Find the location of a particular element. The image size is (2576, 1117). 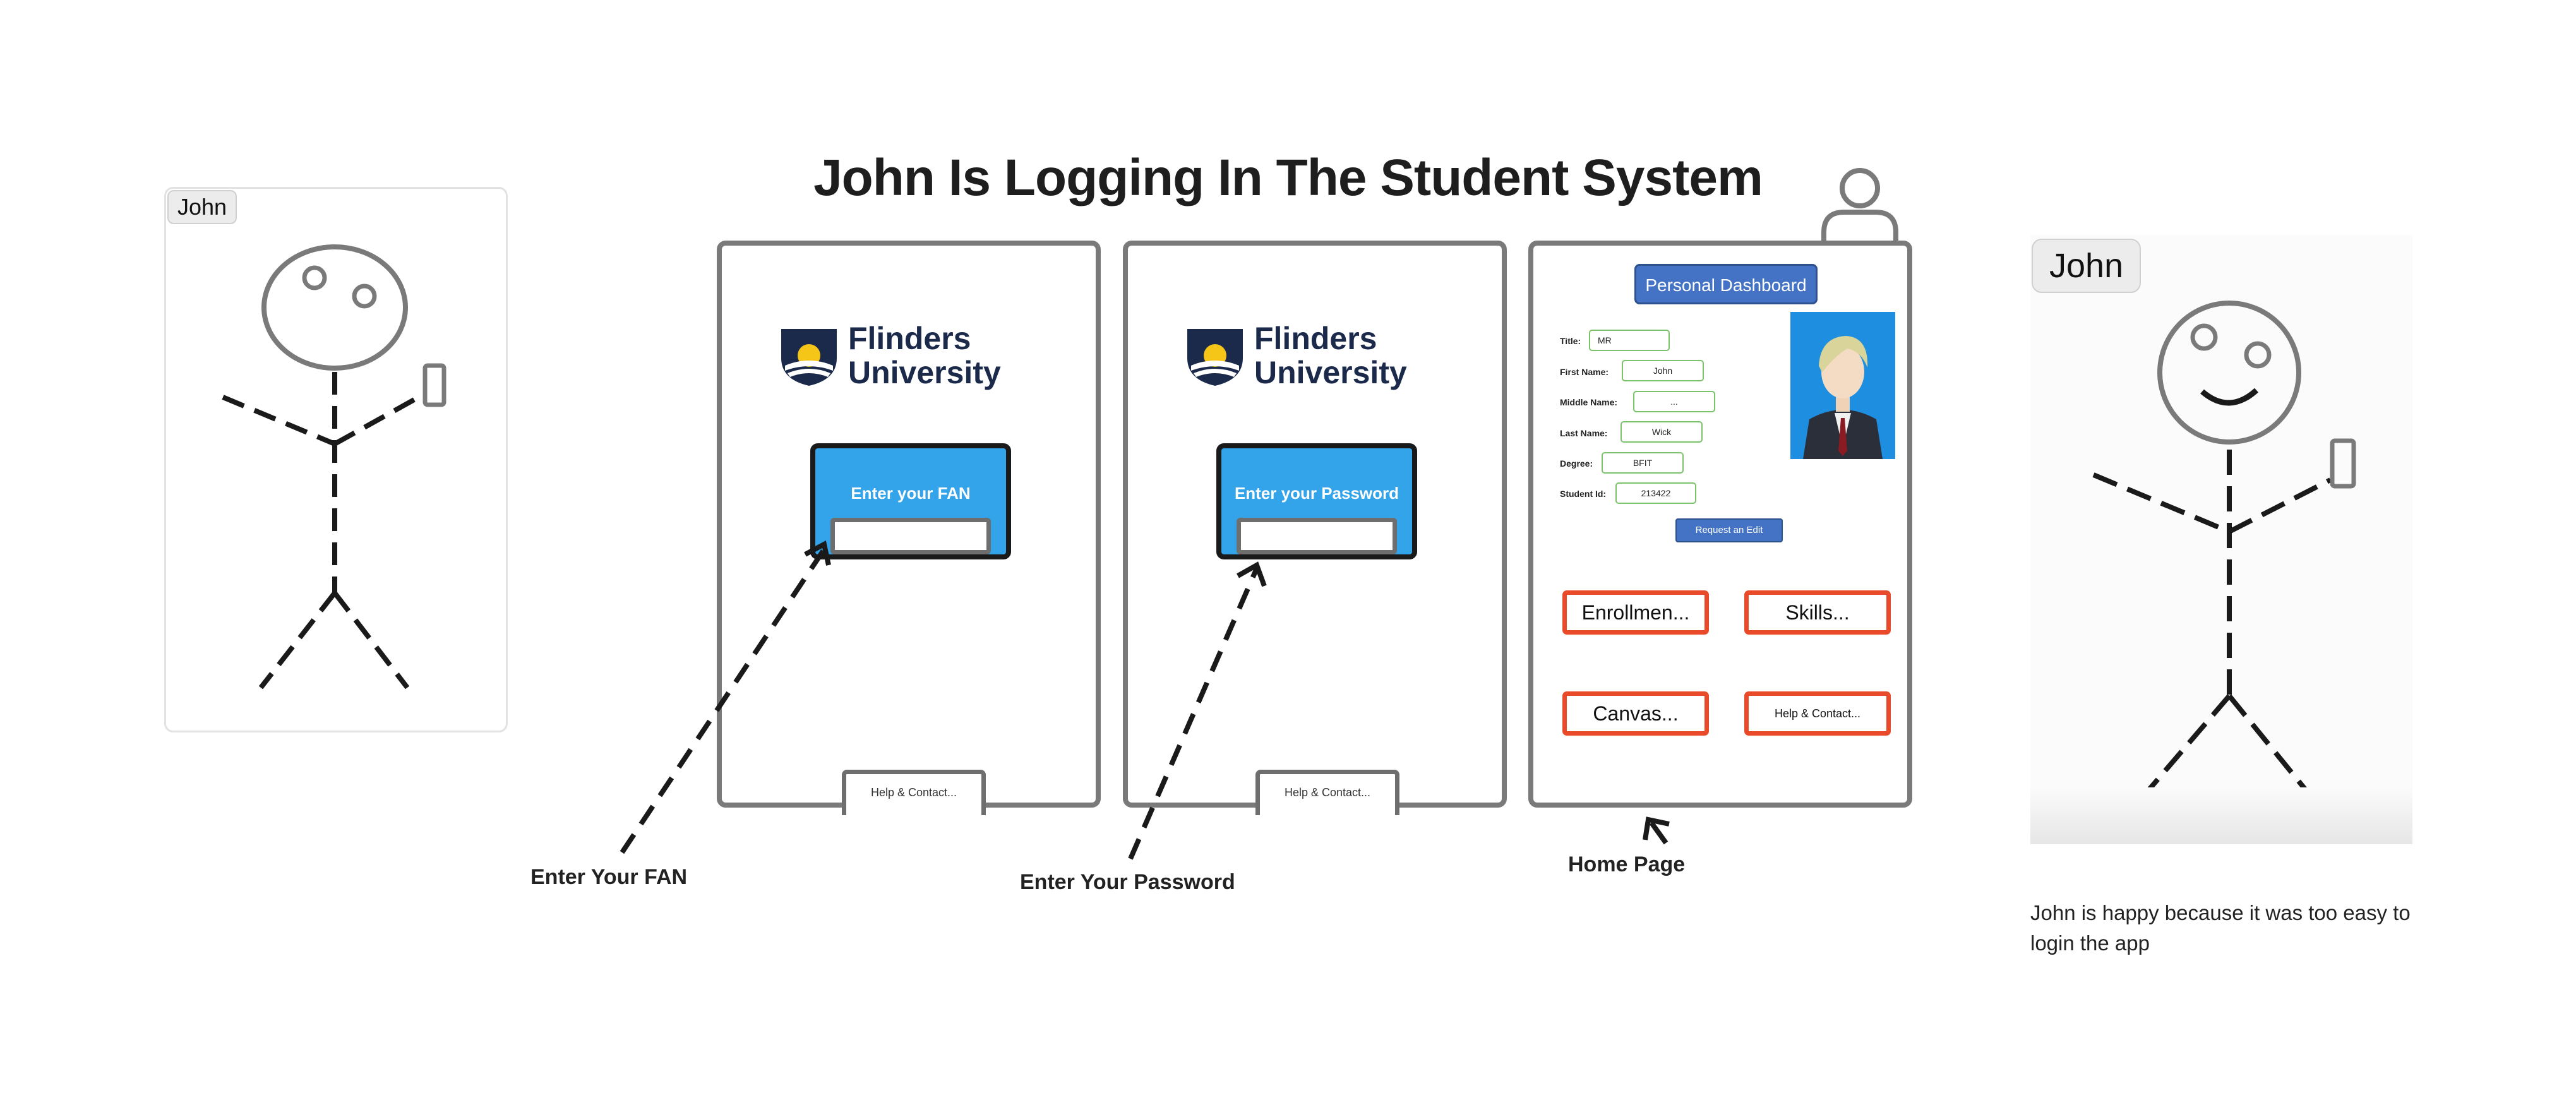

caption-home-page: Home Page is located at coordinates (1627, 864).